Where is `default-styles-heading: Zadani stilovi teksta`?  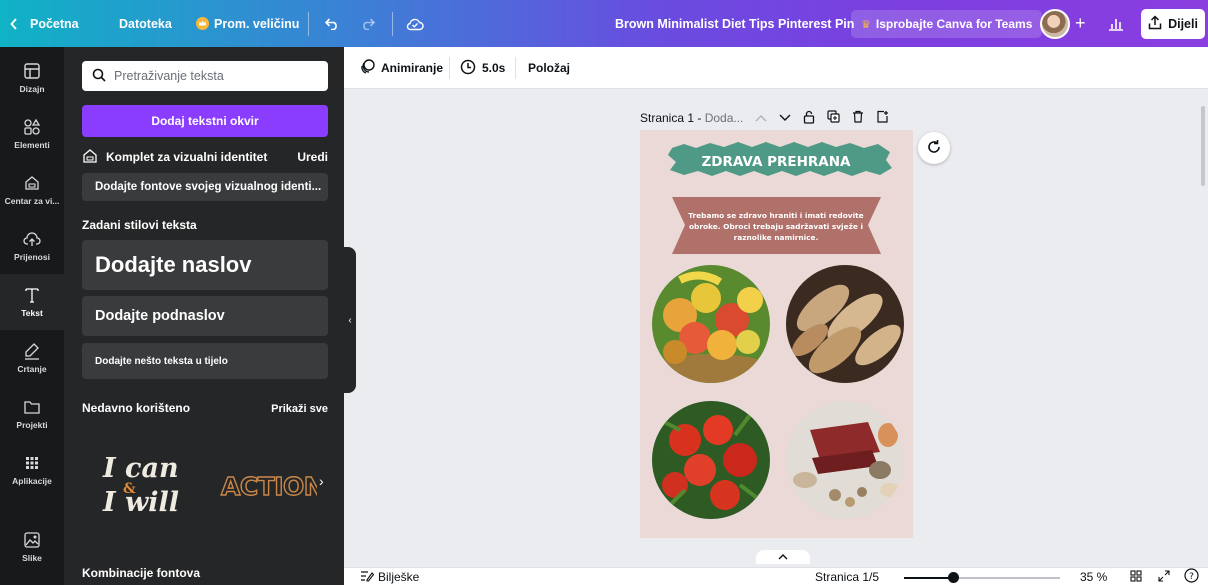
default-styles-heading: Zadani stilovi teksta is located at coordinates (139, 225).